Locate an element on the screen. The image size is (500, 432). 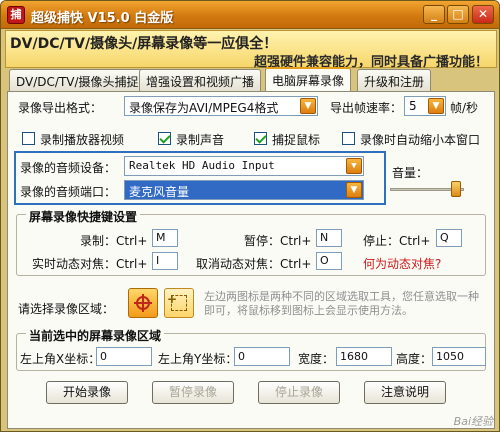
volume-label: 音量： is located at coordinates (410, 173).